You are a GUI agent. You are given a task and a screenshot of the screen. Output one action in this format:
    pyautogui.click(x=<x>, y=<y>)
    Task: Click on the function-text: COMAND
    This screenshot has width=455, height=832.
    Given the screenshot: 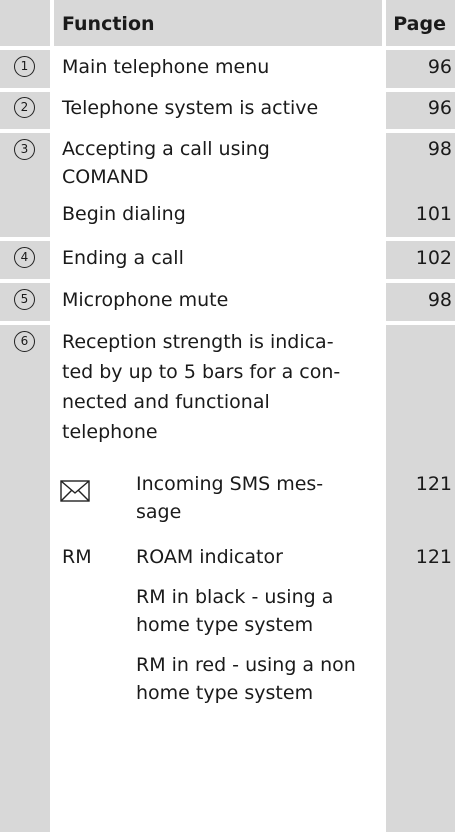 What is the action you would take?
    pyautogui.click(x=105, y=177)
    